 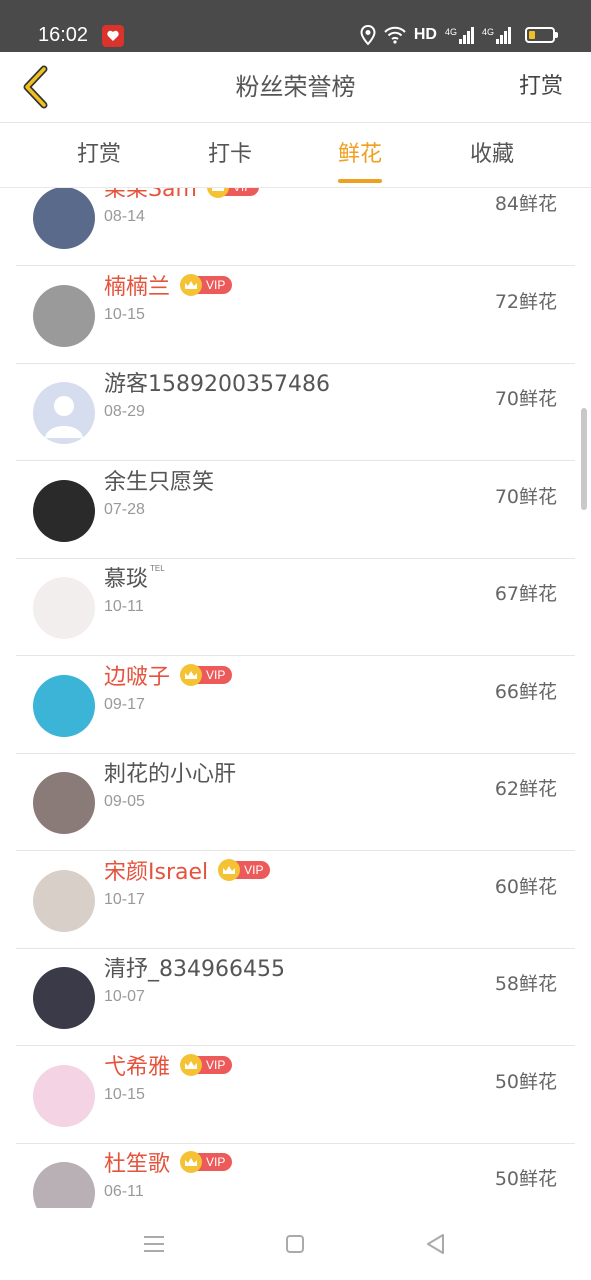 I want to click on tab-reward: 打赏, so click(x=99, y=155).